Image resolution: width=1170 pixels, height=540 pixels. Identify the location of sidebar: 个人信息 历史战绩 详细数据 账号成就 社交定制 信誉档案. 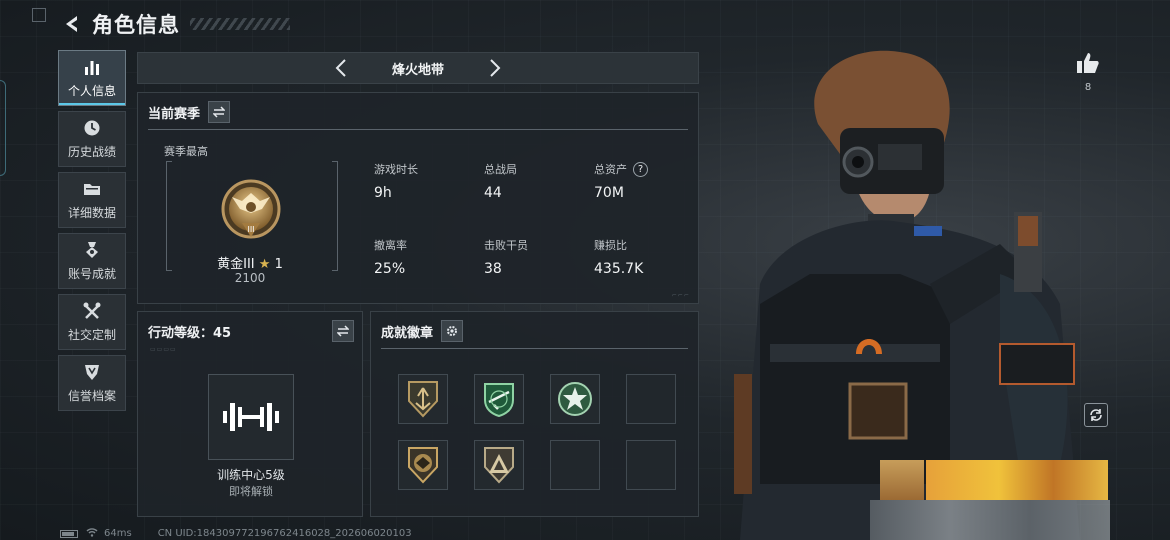
(93, 233).